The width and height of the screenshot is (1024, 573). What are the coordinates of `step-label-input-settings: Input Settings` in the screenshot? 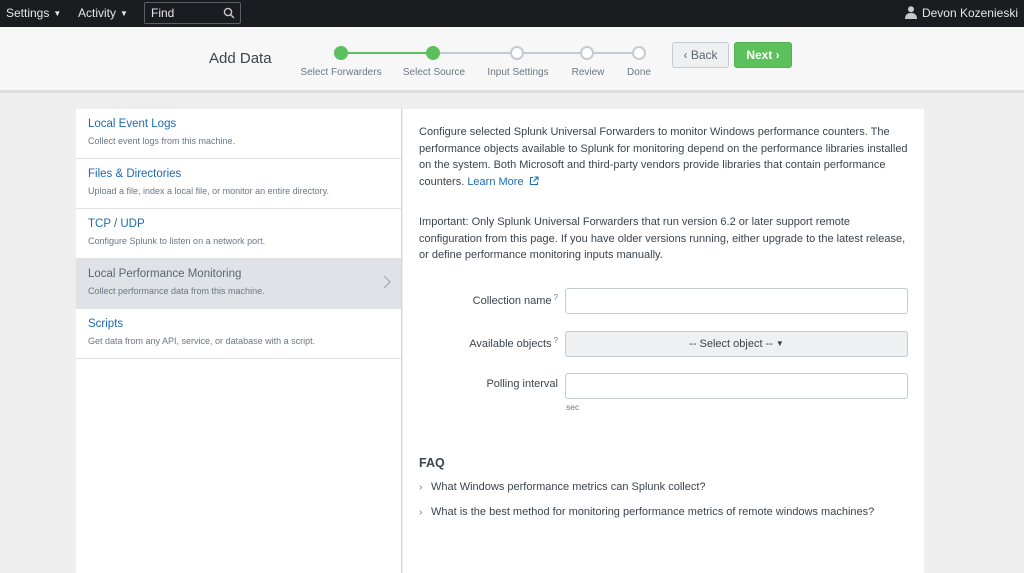 It's located at (518, 72).